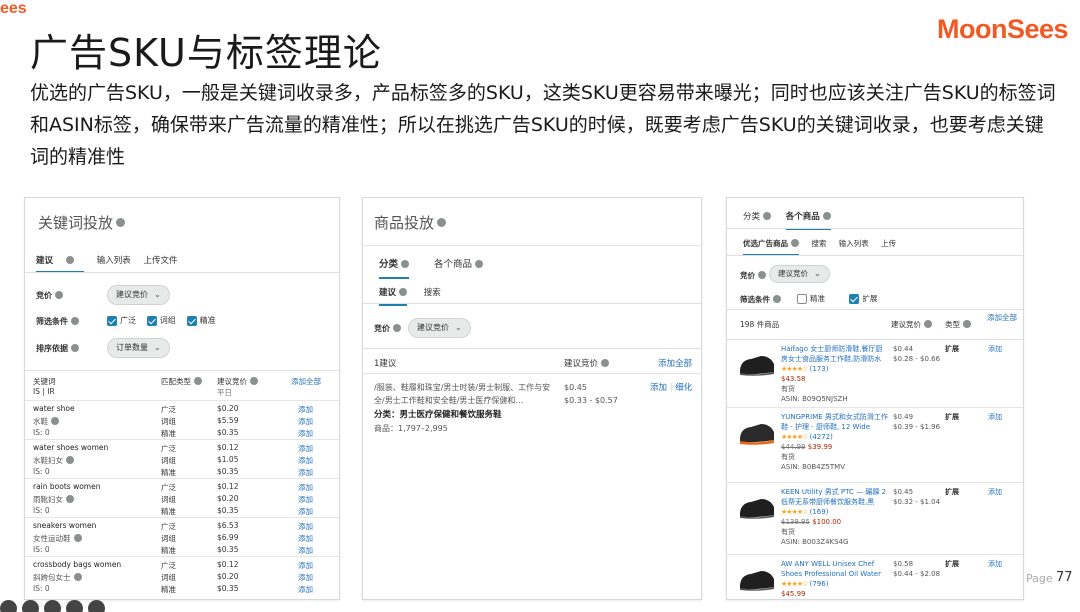 The width and height of the screenshot is (1080, 612). I want to click on product-rating: ★★★★☆ (173), so click(835, 369).